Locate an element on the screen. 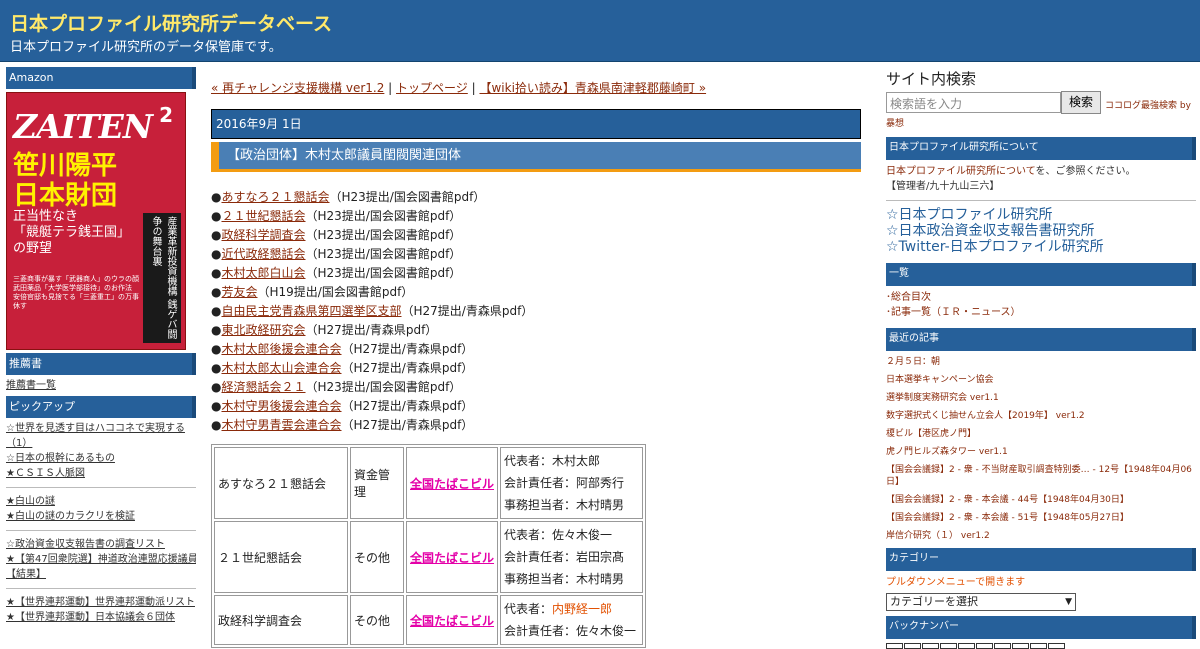 This screenshot has width=1200, height=649. pickup-link: 【結果】 is located at coordinates (101, 574).